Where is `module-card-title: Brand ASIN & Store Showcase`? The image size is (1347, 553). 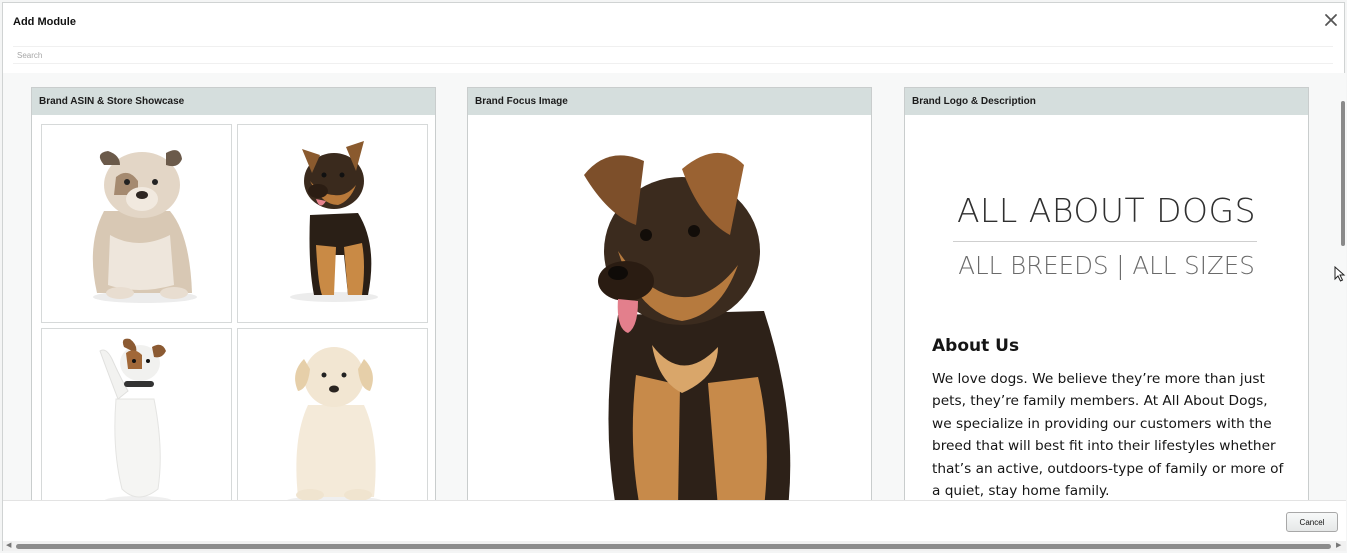 module-card-title: Brand ASIN & Store Showcase is located at coordinates (233, 101).